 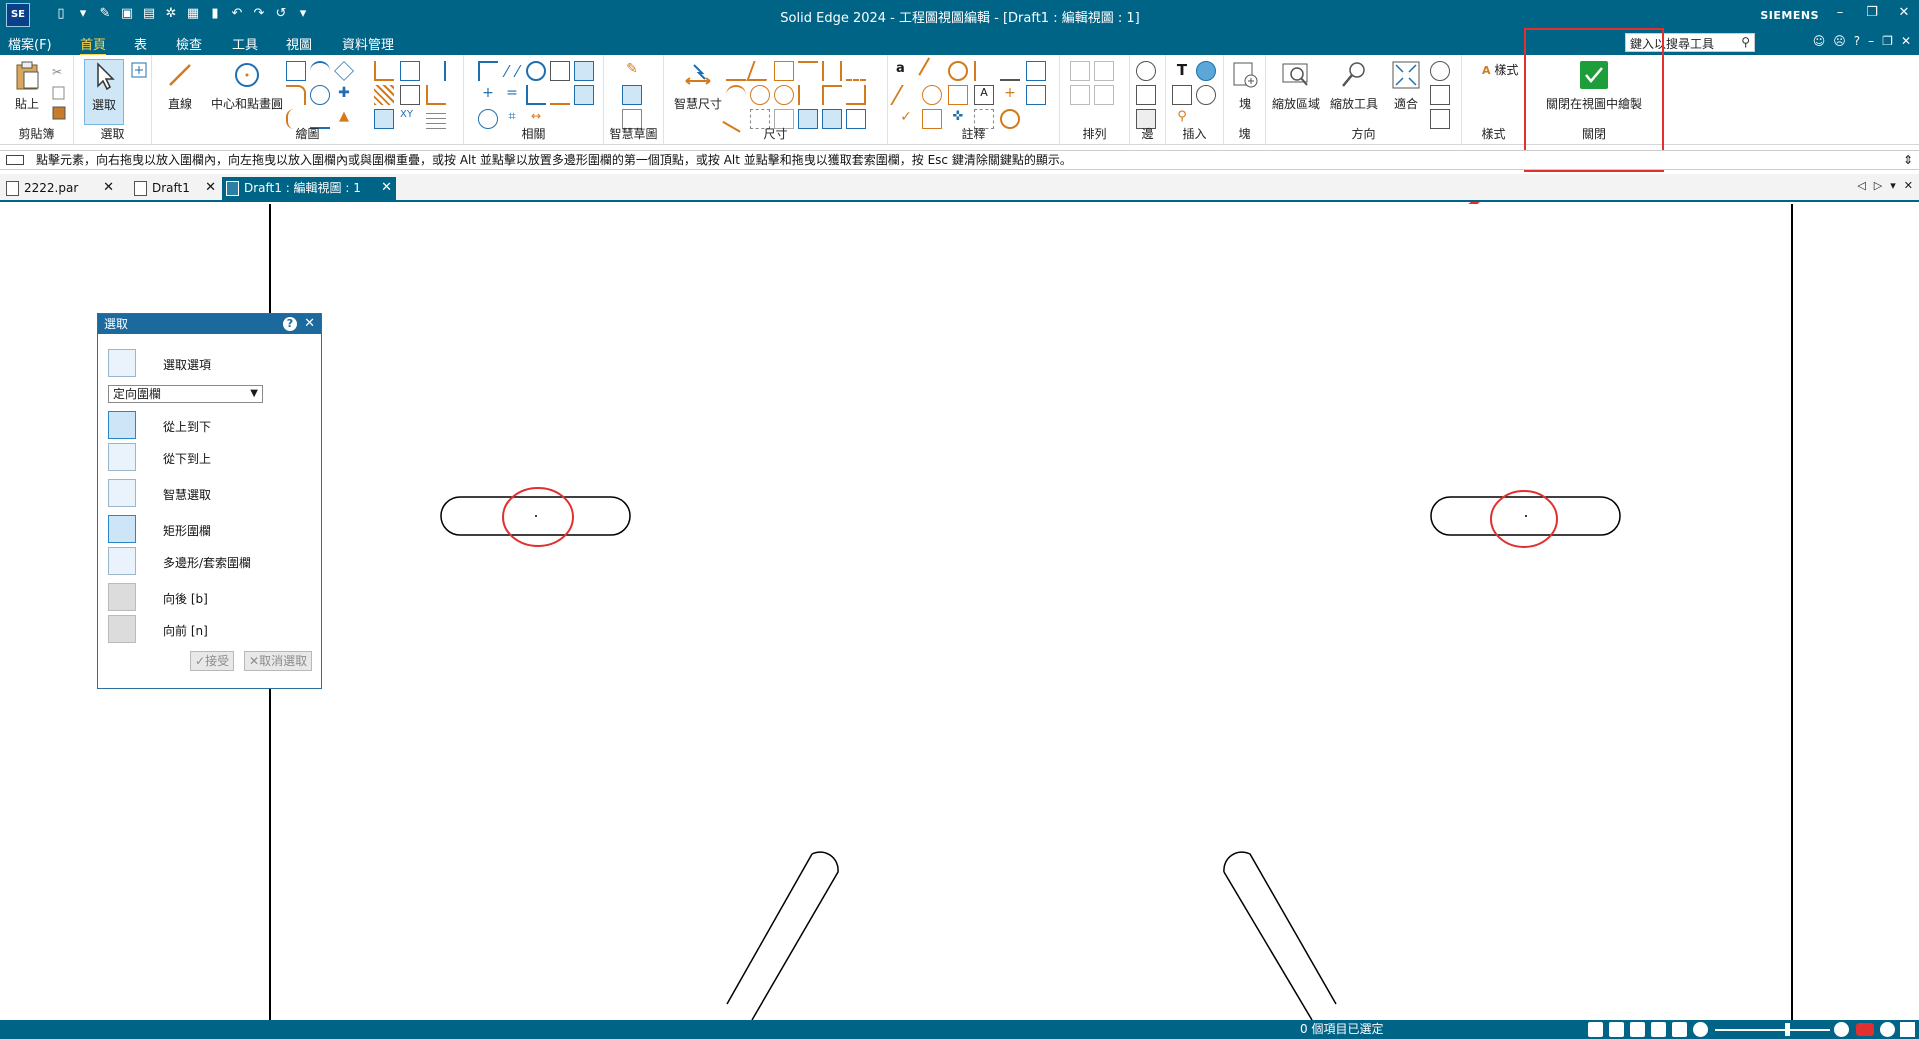 What do you see at coordinates (278, 661) in the screenshot?
I see `cancel-selection-button: ✕取消選取` at bounding box center [278, 661].